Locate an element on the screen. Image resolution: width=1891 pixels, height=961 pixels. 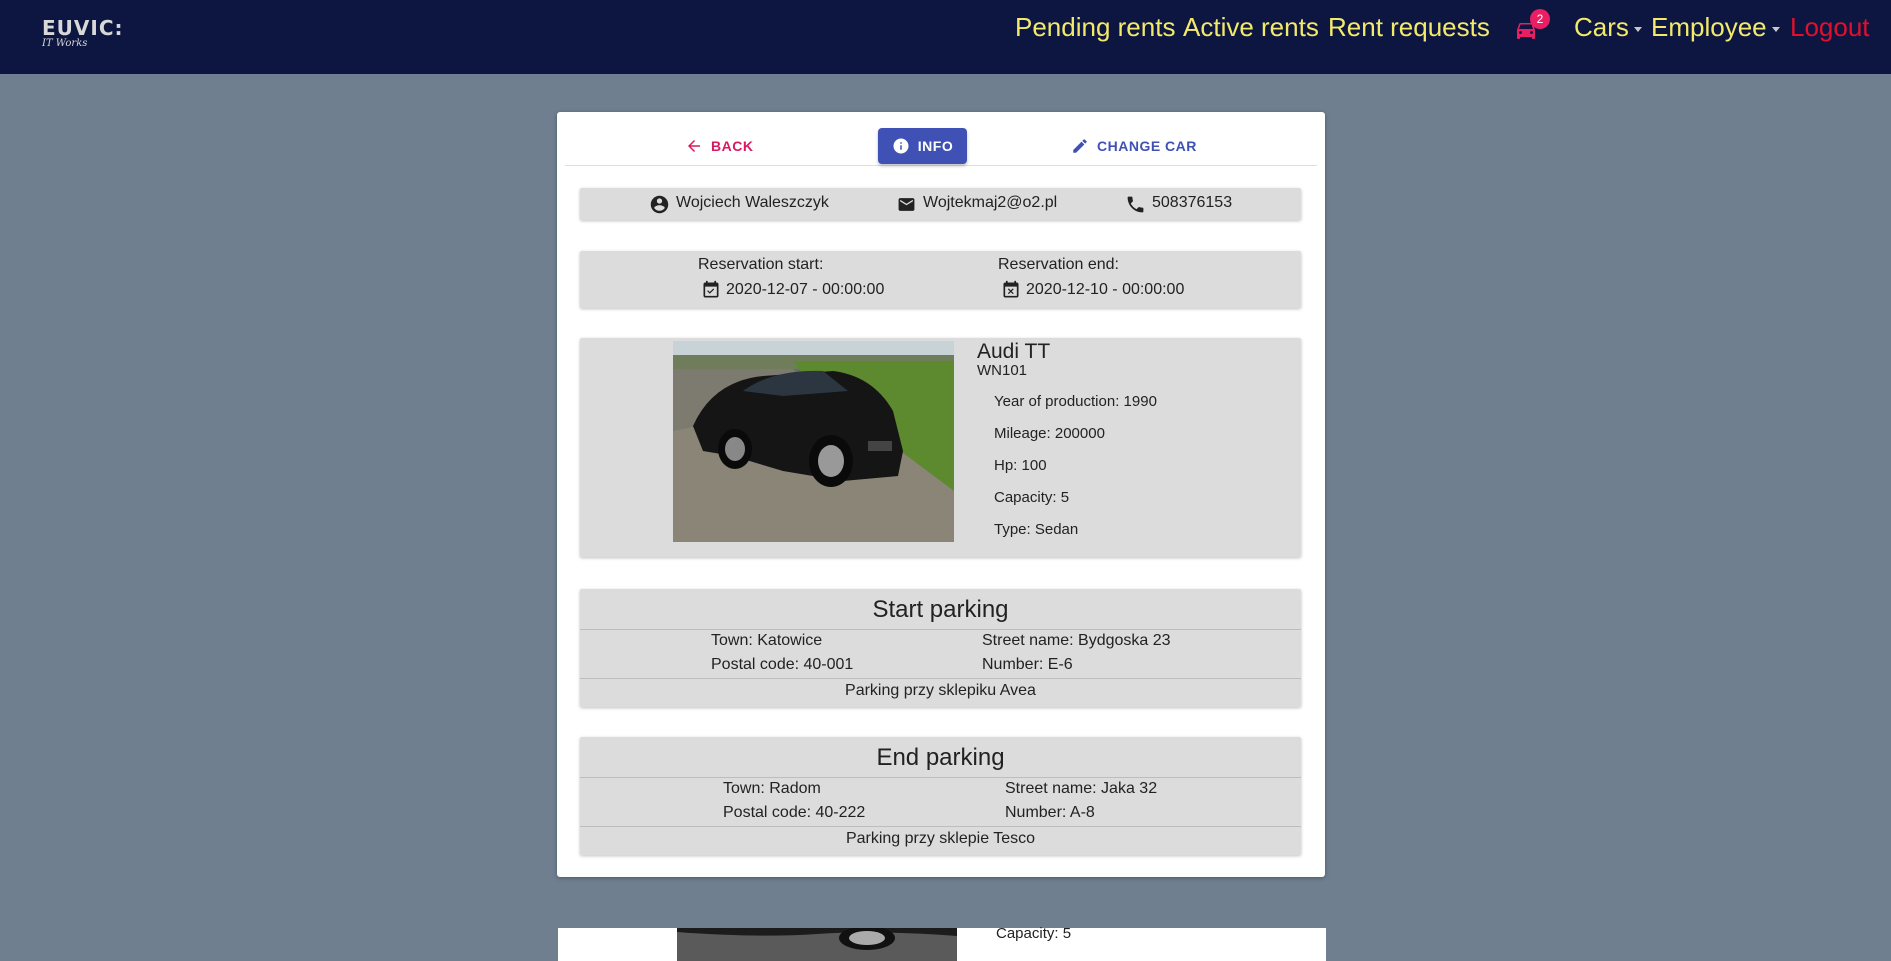
start-parking-postal: Postal code: 40-001 is located at coordinates (782, 664).